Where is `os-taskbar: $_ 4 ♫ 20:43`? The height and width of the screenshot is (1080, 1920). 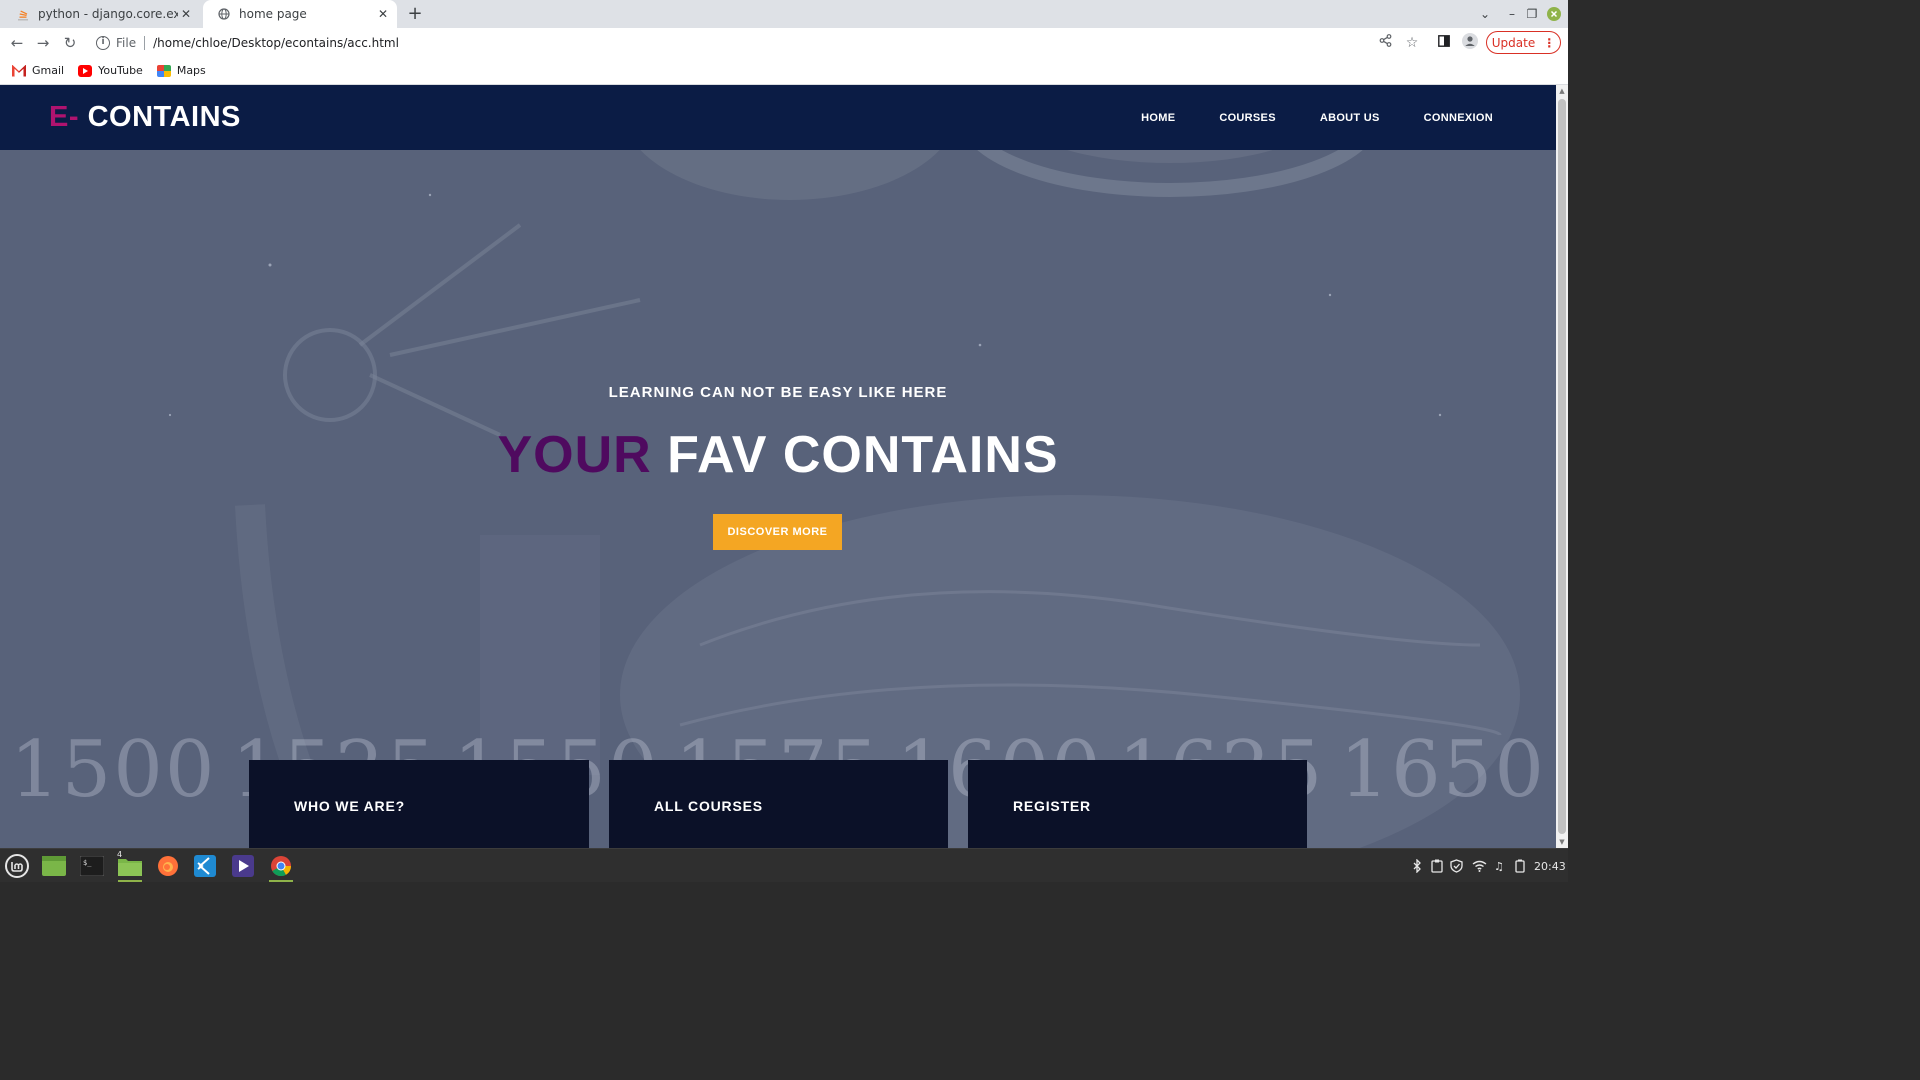 os-taskbar: $_ 4 ♫ 20:43 is located at coordinates (784, 865).